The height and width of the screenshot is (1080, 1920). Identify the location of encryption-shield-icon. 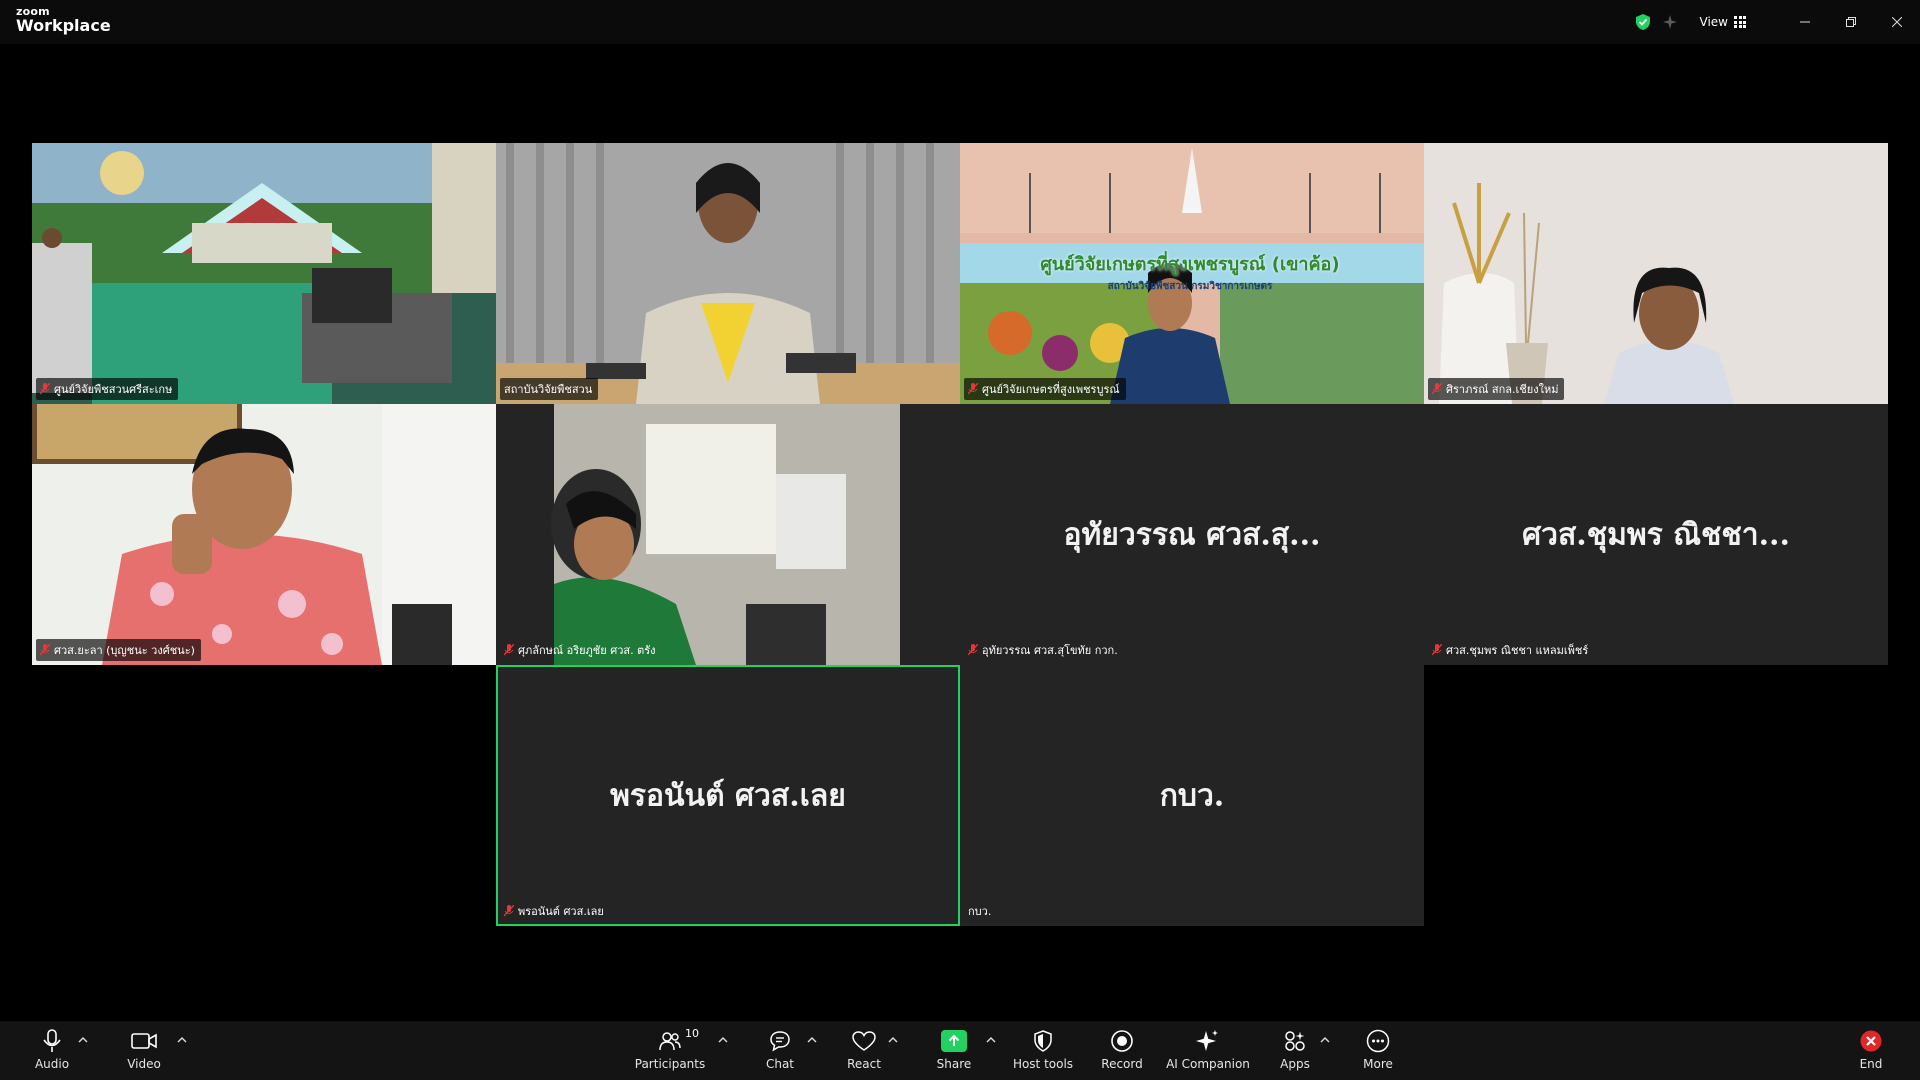
(1643, 22).